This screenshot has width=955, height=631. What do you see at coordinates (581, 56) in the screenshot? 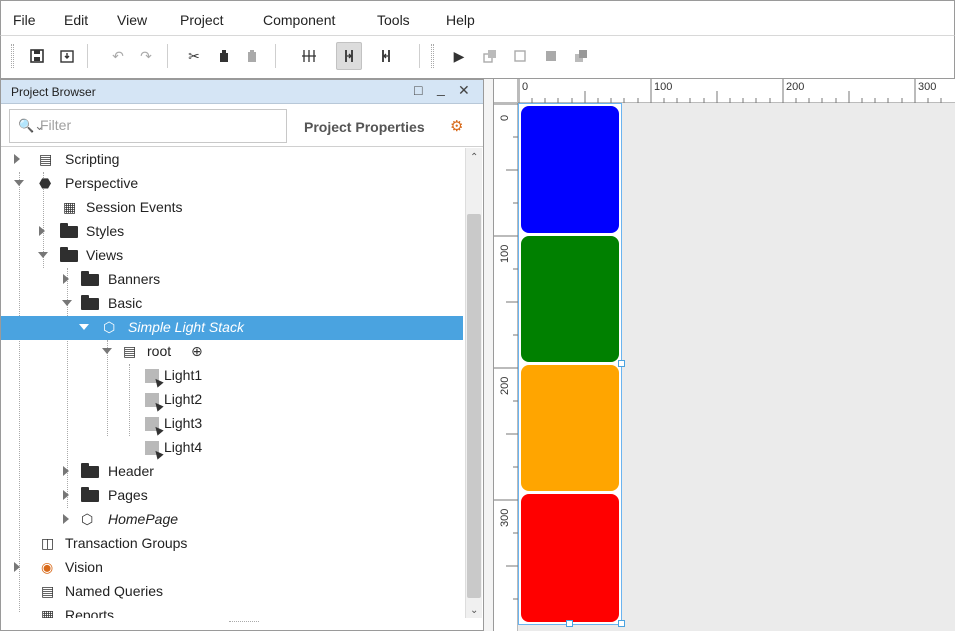
I see `send-back-icon` at bounding box center [581, 56].